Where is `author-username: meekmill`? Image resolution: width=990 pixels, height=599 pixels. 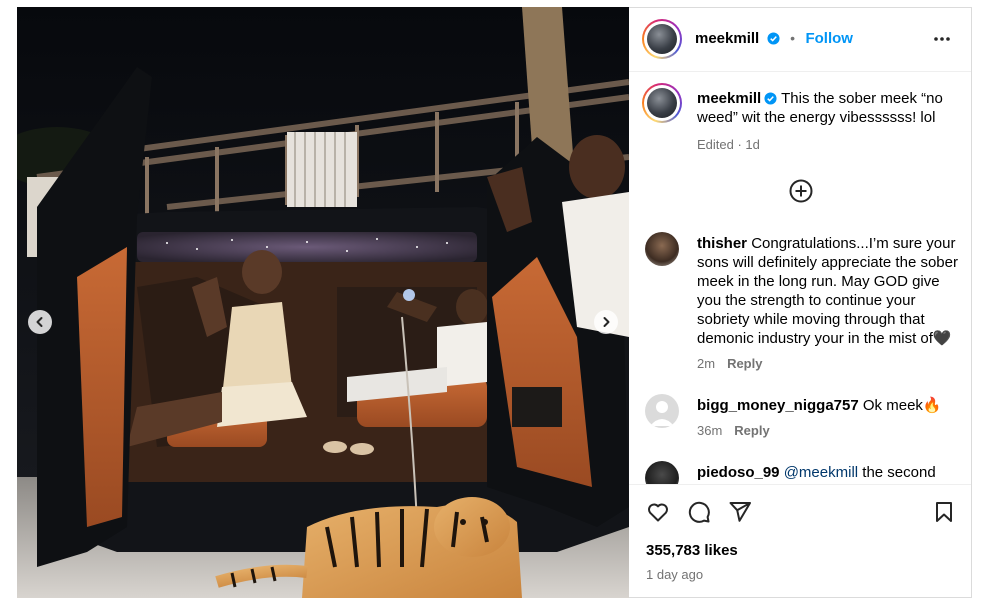
author-username: meekmill is located at coordinates (727, 38).